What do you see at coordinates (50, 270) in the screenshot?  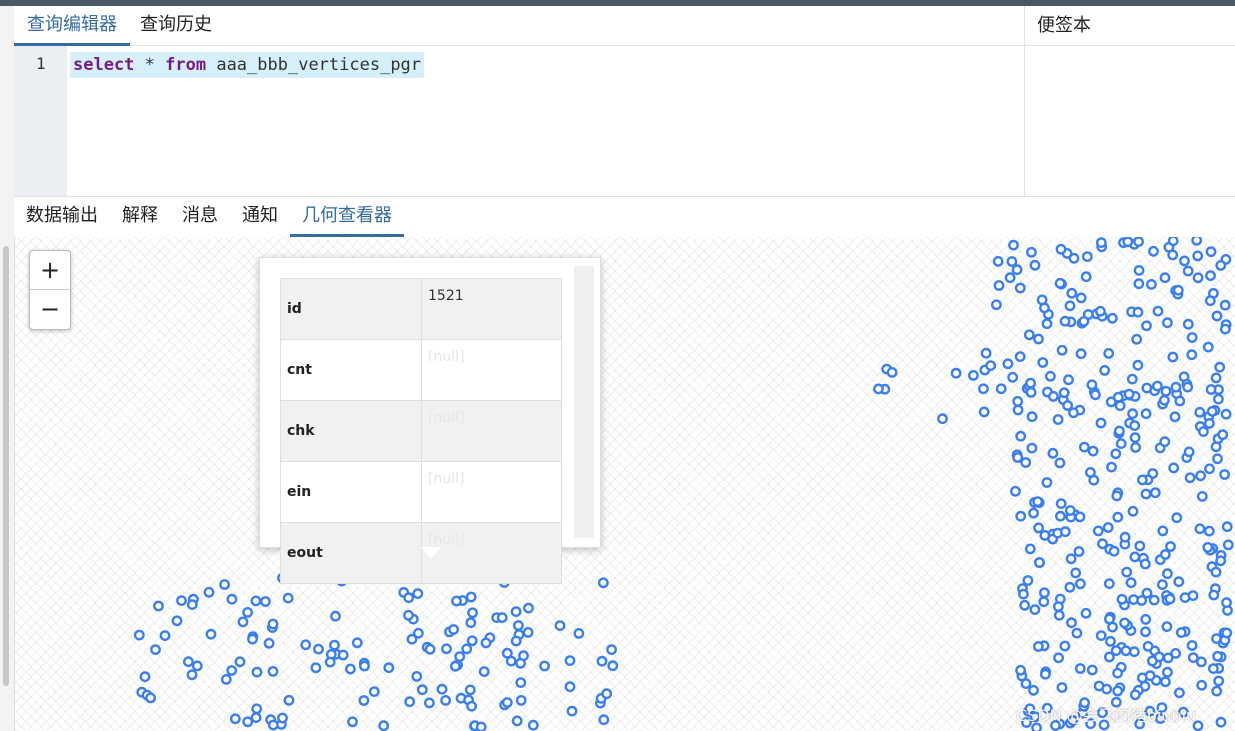 I see `zoom-in-button: +` at bounding box center [50, 270].